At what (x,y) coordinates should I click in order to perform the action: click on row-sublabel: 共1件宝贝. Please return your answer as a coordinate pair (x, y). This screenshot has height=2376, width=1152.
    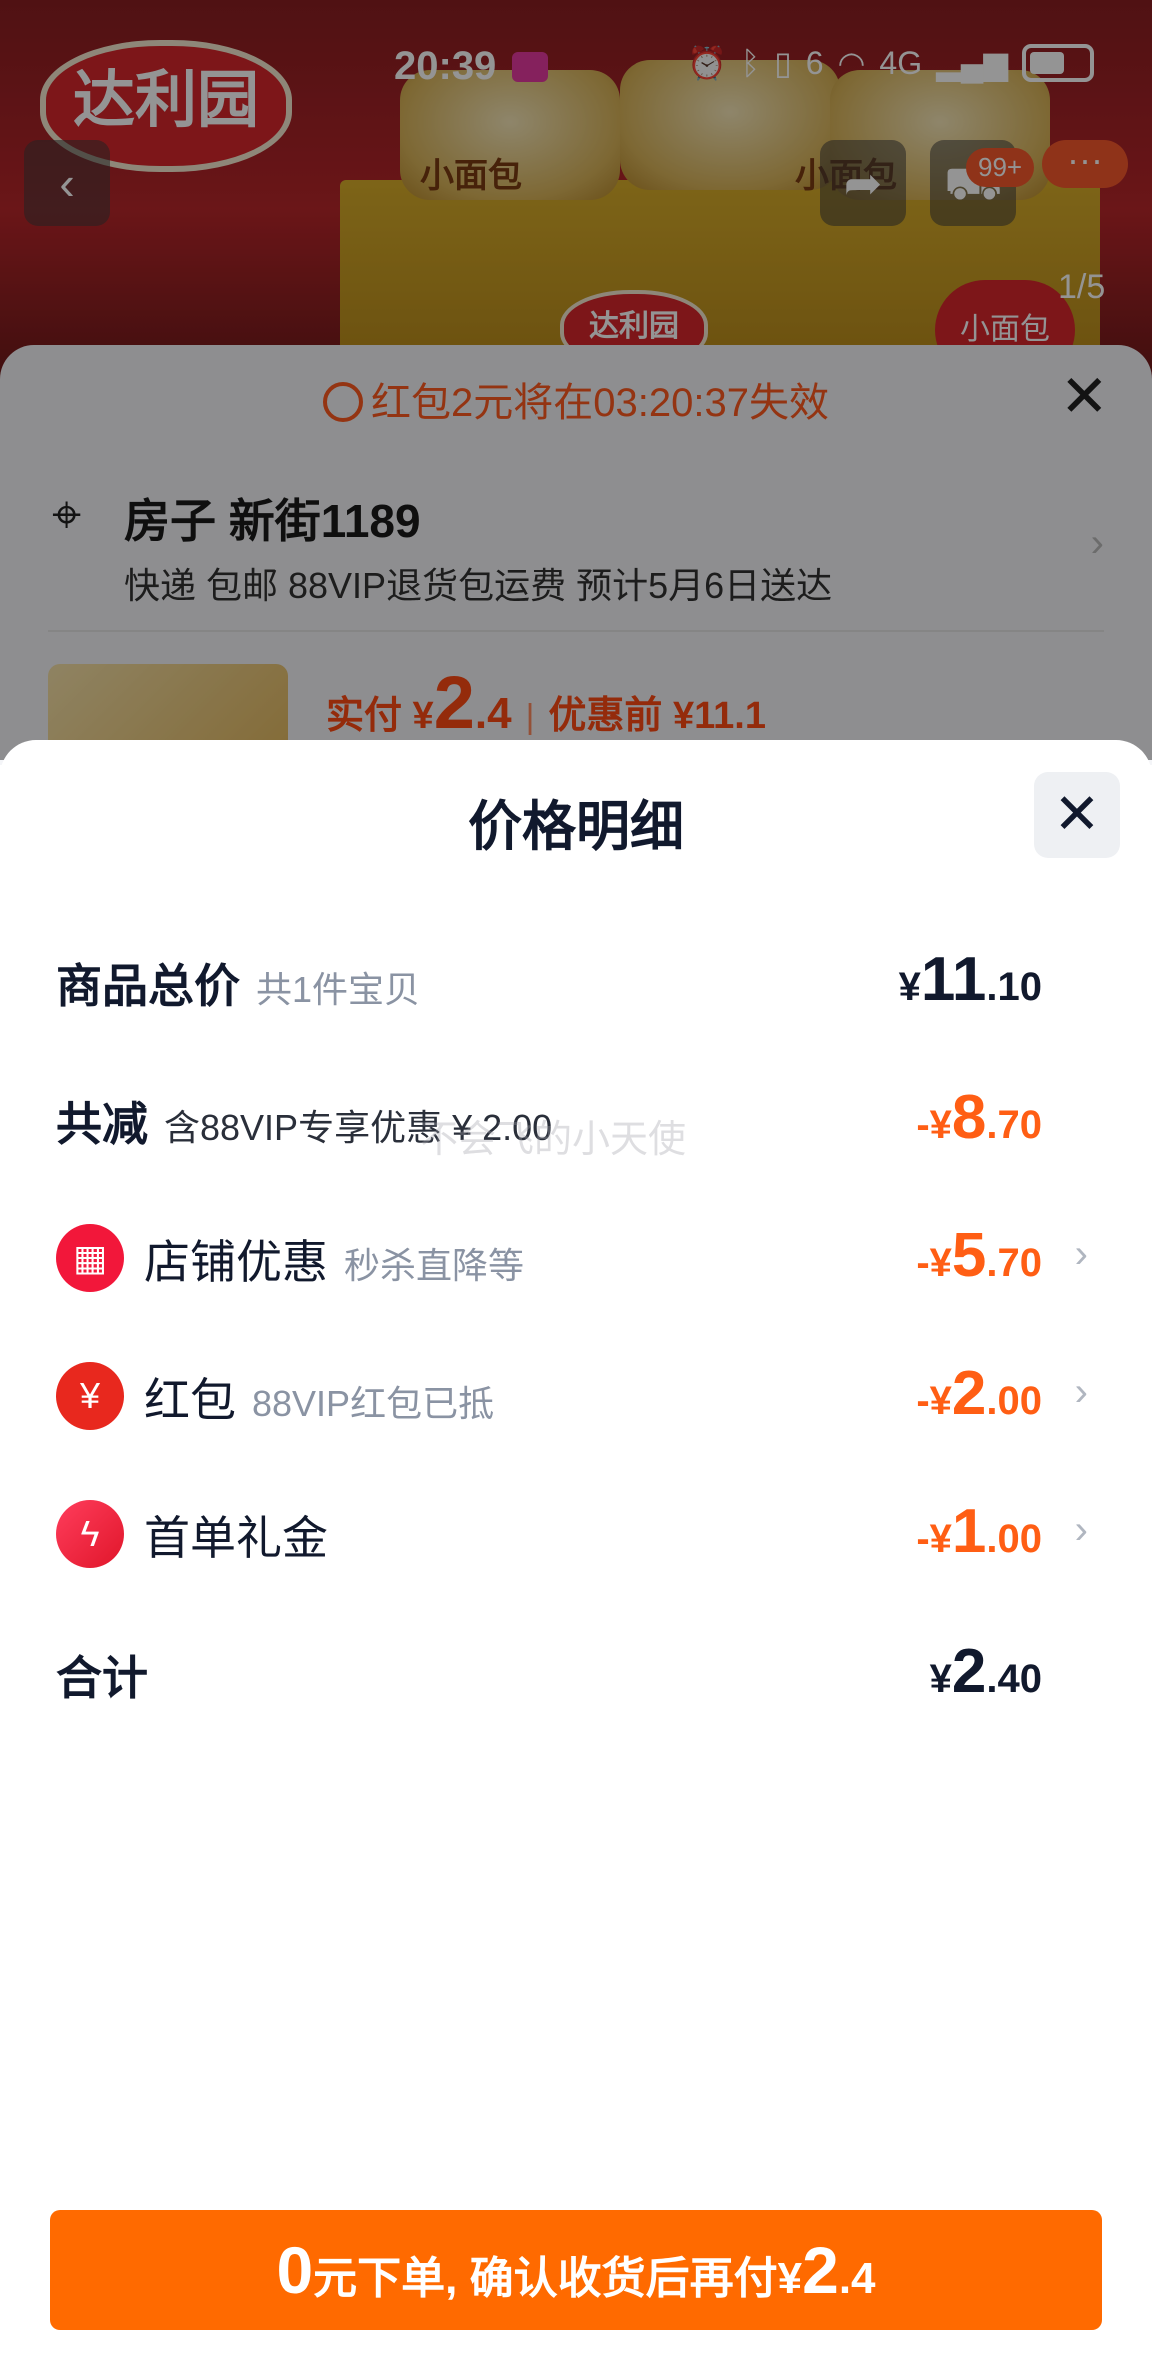
    Looking at the image, I should click on (338, 989).